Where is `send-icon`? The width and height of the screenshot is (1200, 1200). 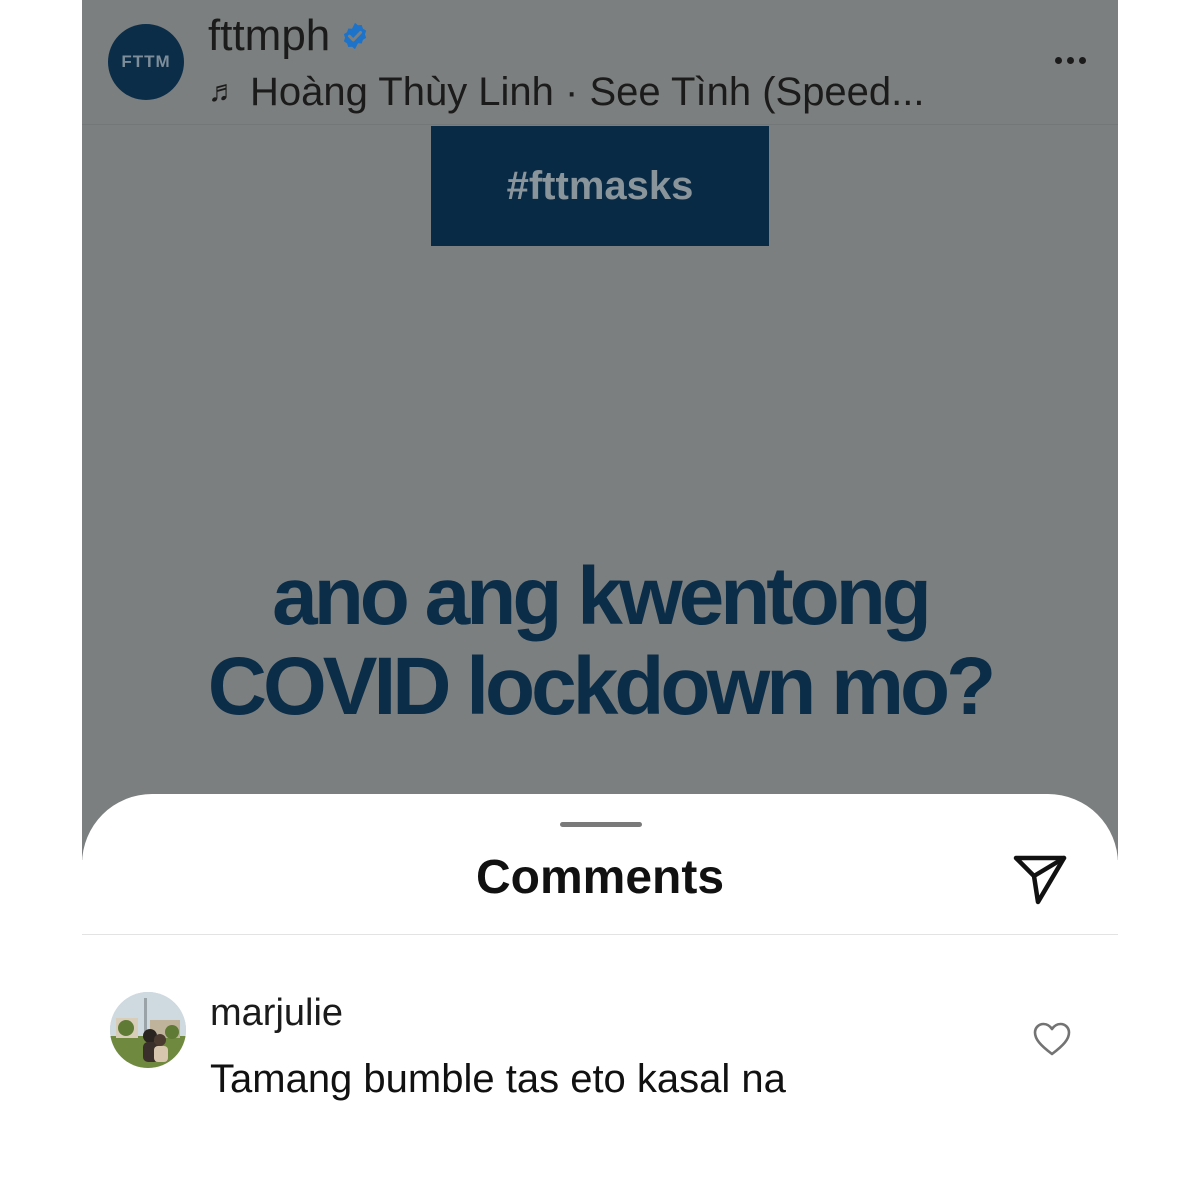 send-icon is located at coordinates (1040, 880).